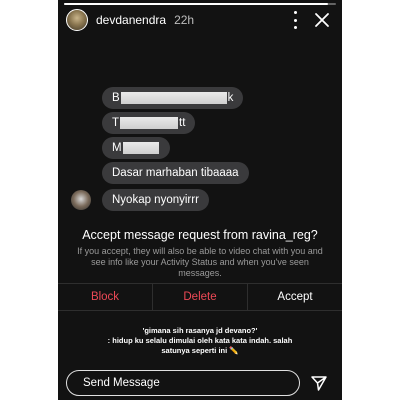 The image size is (400, 400). Describe the element at coordinates (200, 350) in the screenshot. I see `caption-line: satunya seperti ini ✏️` at that location.